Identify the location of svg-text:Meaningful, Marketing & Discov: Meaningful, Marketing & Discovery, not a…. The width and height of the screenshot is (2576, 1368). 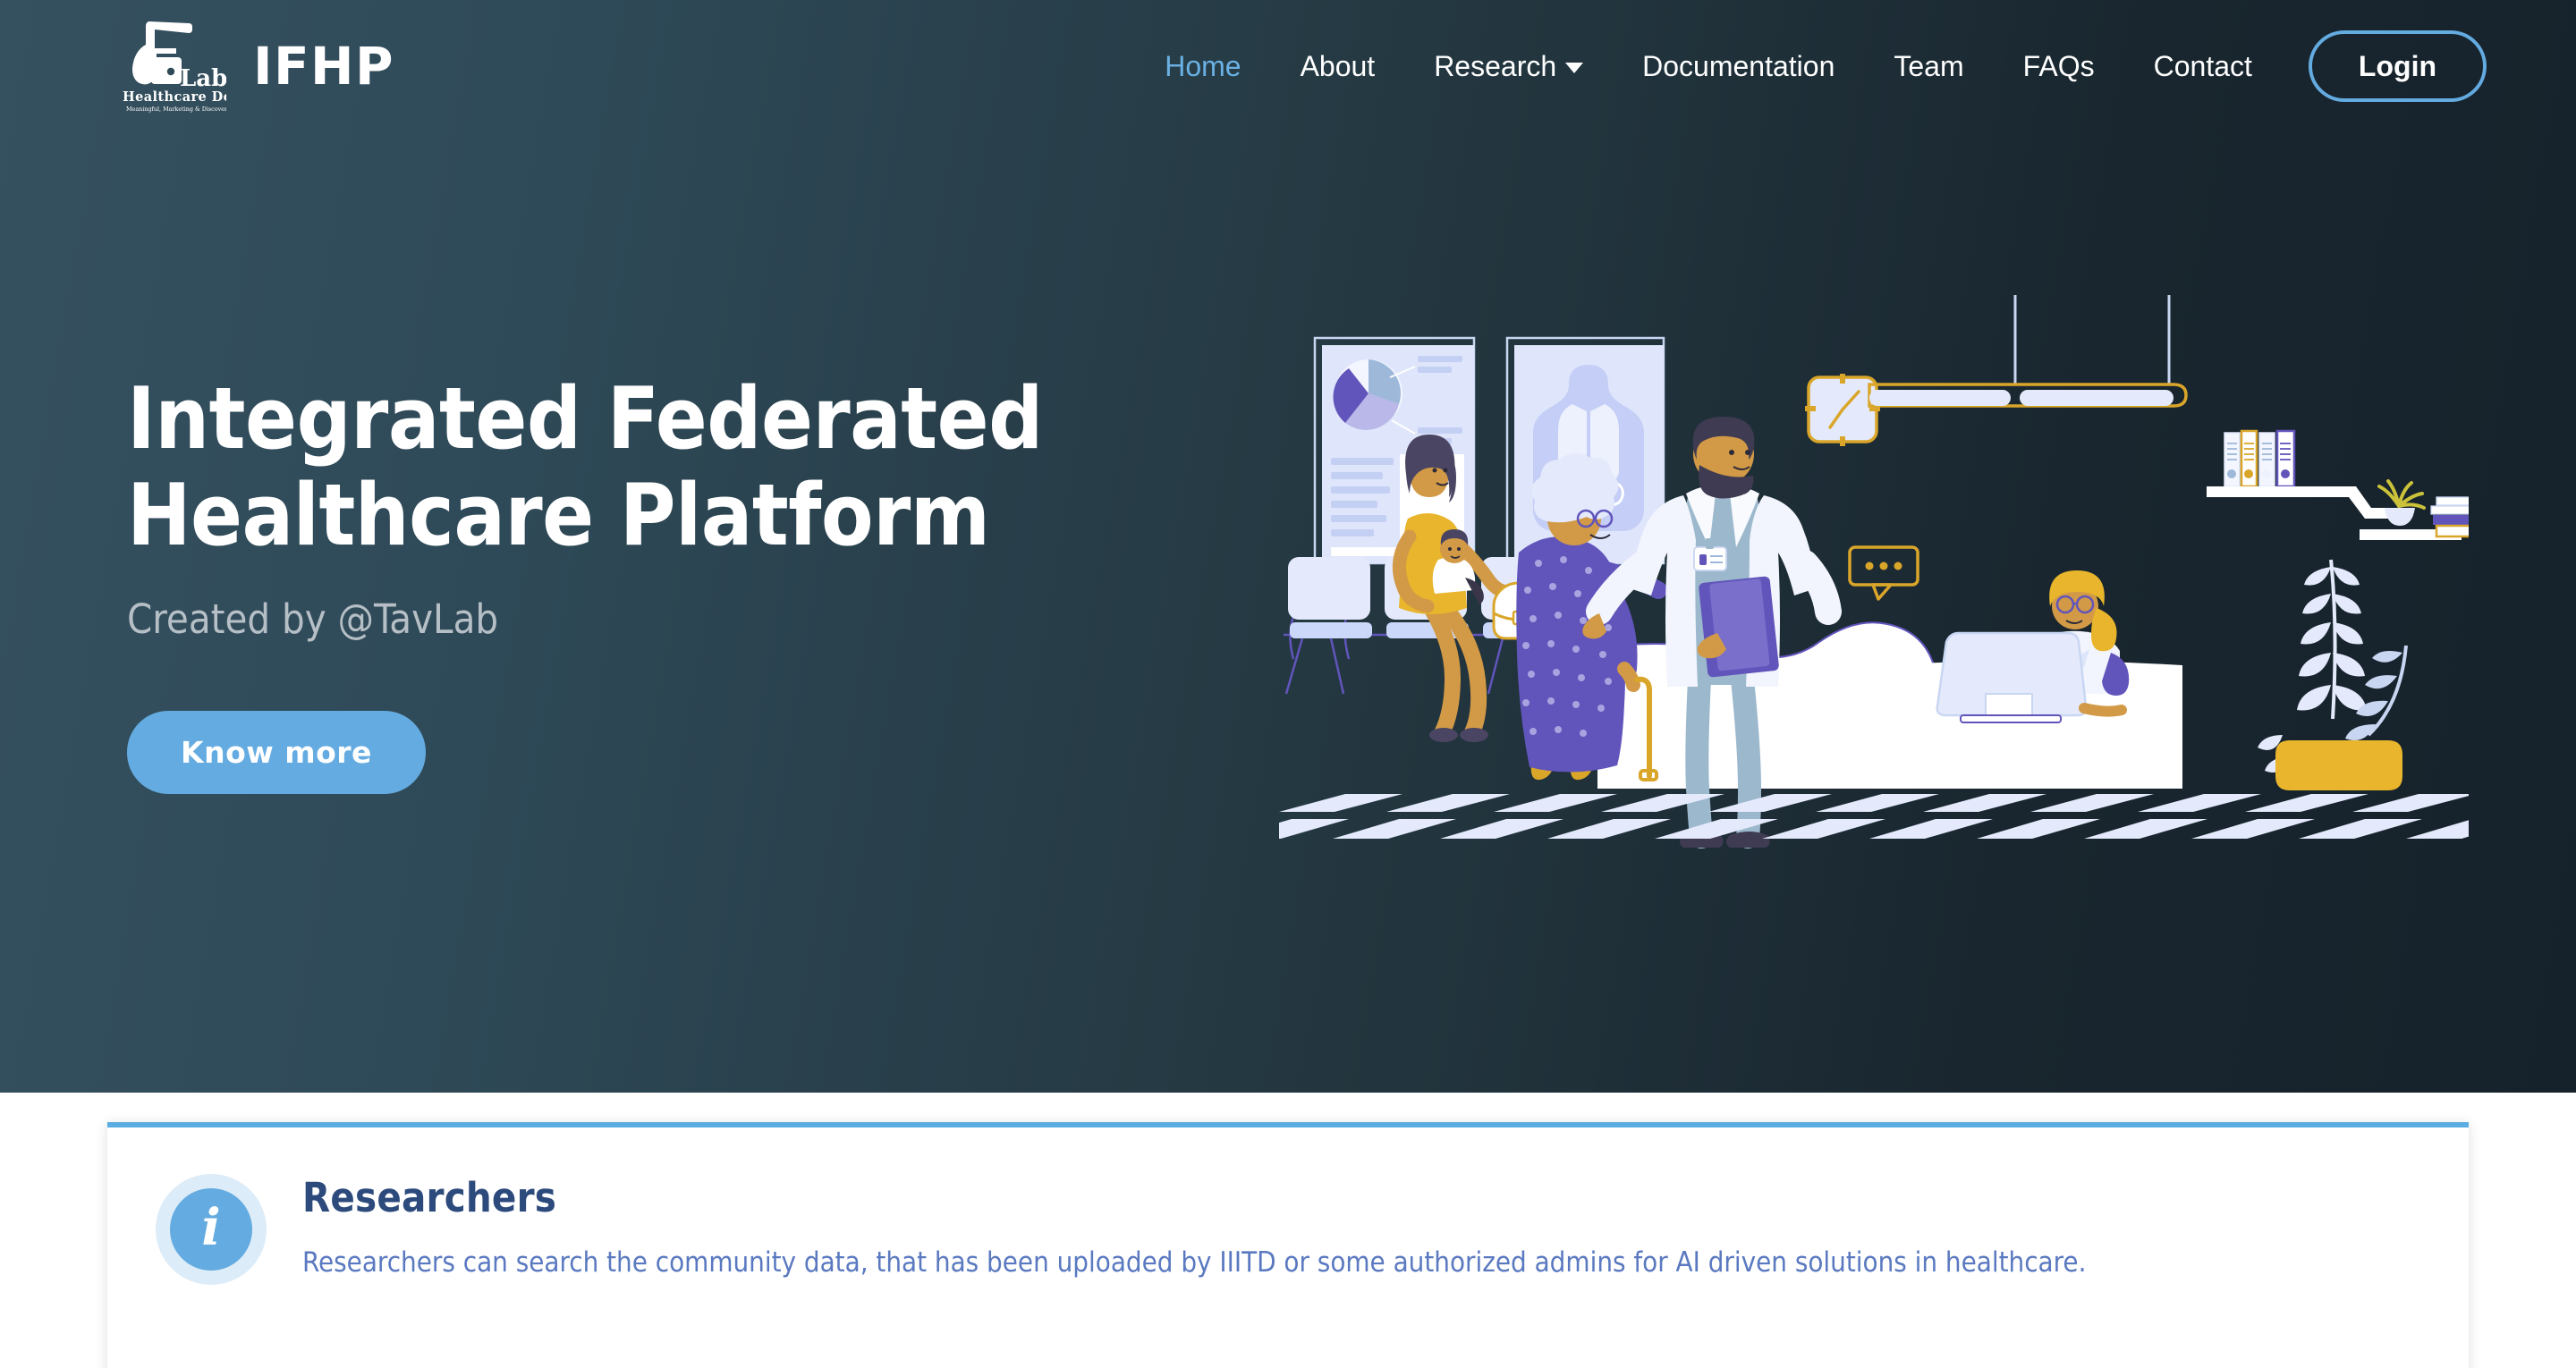
(176, 110).